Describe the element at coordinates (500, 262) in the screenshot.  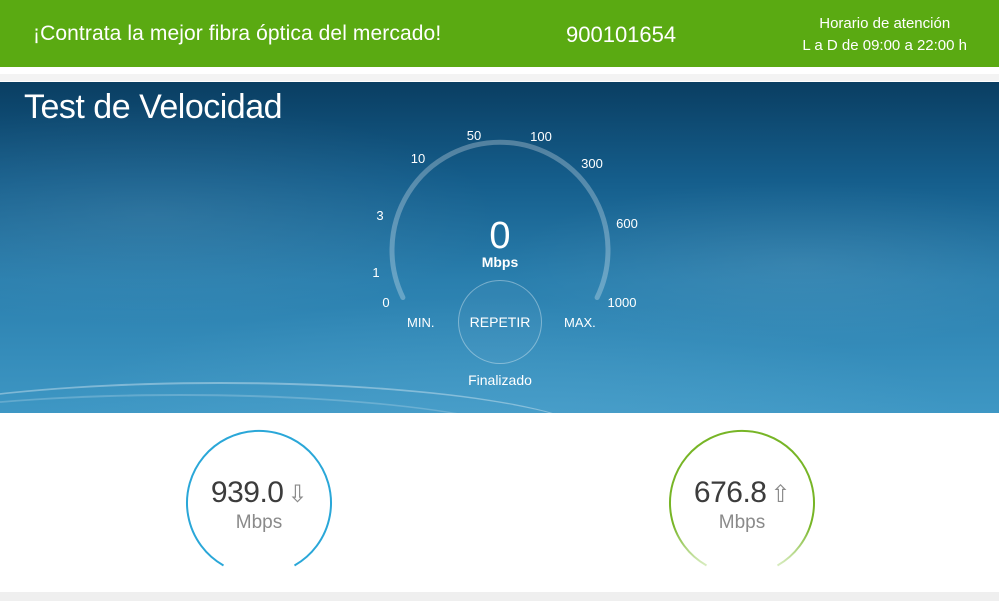
I see `current-speed-unit: Mbps` at that location.